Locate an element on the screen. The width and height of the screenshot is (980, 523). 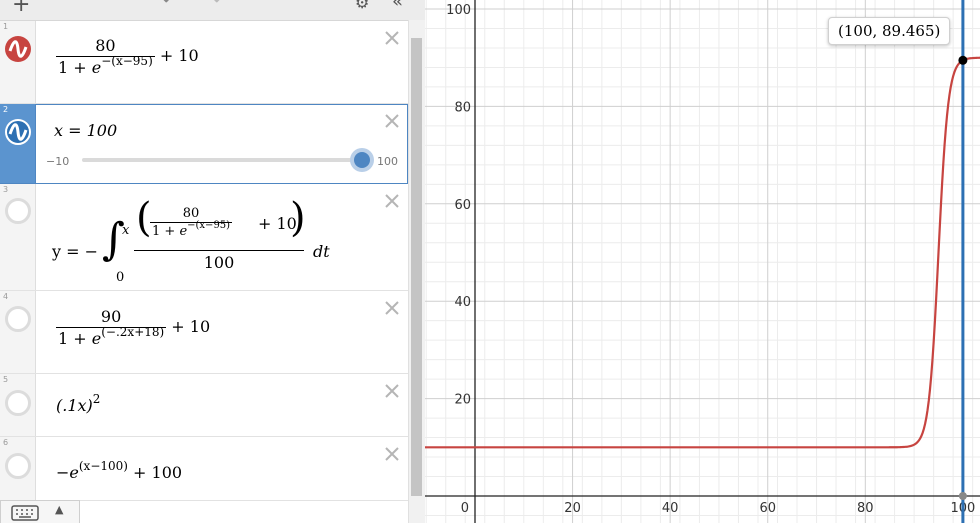
origin-label: 0 is located at coordinates (465, 508).